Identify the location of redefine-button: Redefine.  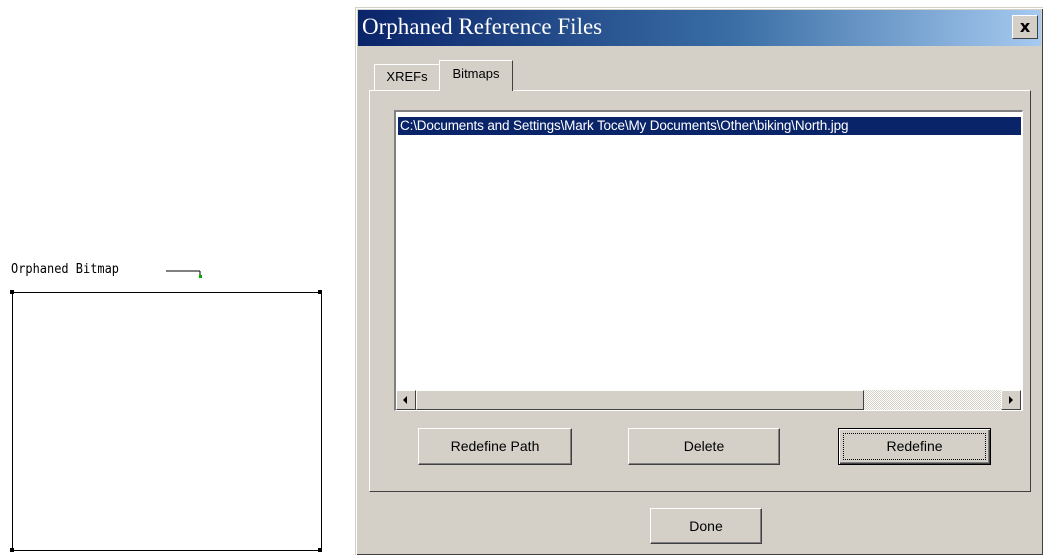
(914, 446).